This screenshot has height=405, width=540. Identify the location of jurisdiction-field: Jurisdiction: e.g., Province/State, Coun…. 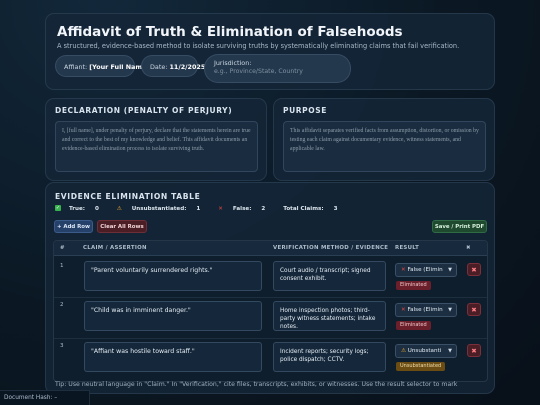
(277, 68).